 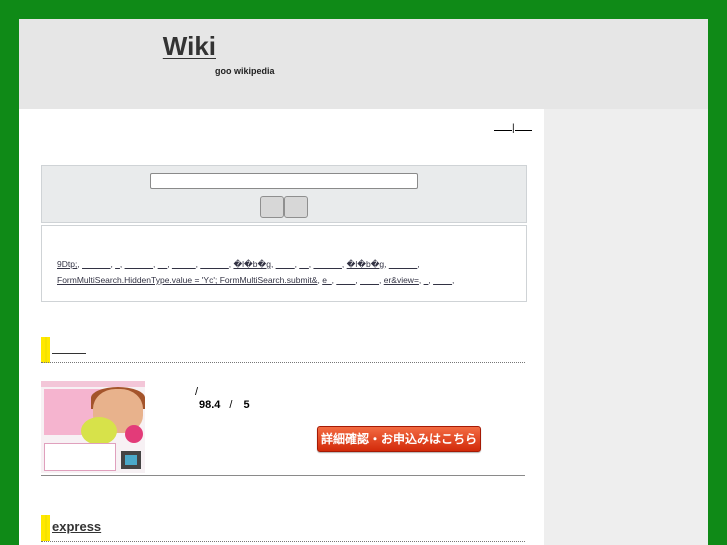 I want to click on price-count: 5, so click(x=246, y=405).